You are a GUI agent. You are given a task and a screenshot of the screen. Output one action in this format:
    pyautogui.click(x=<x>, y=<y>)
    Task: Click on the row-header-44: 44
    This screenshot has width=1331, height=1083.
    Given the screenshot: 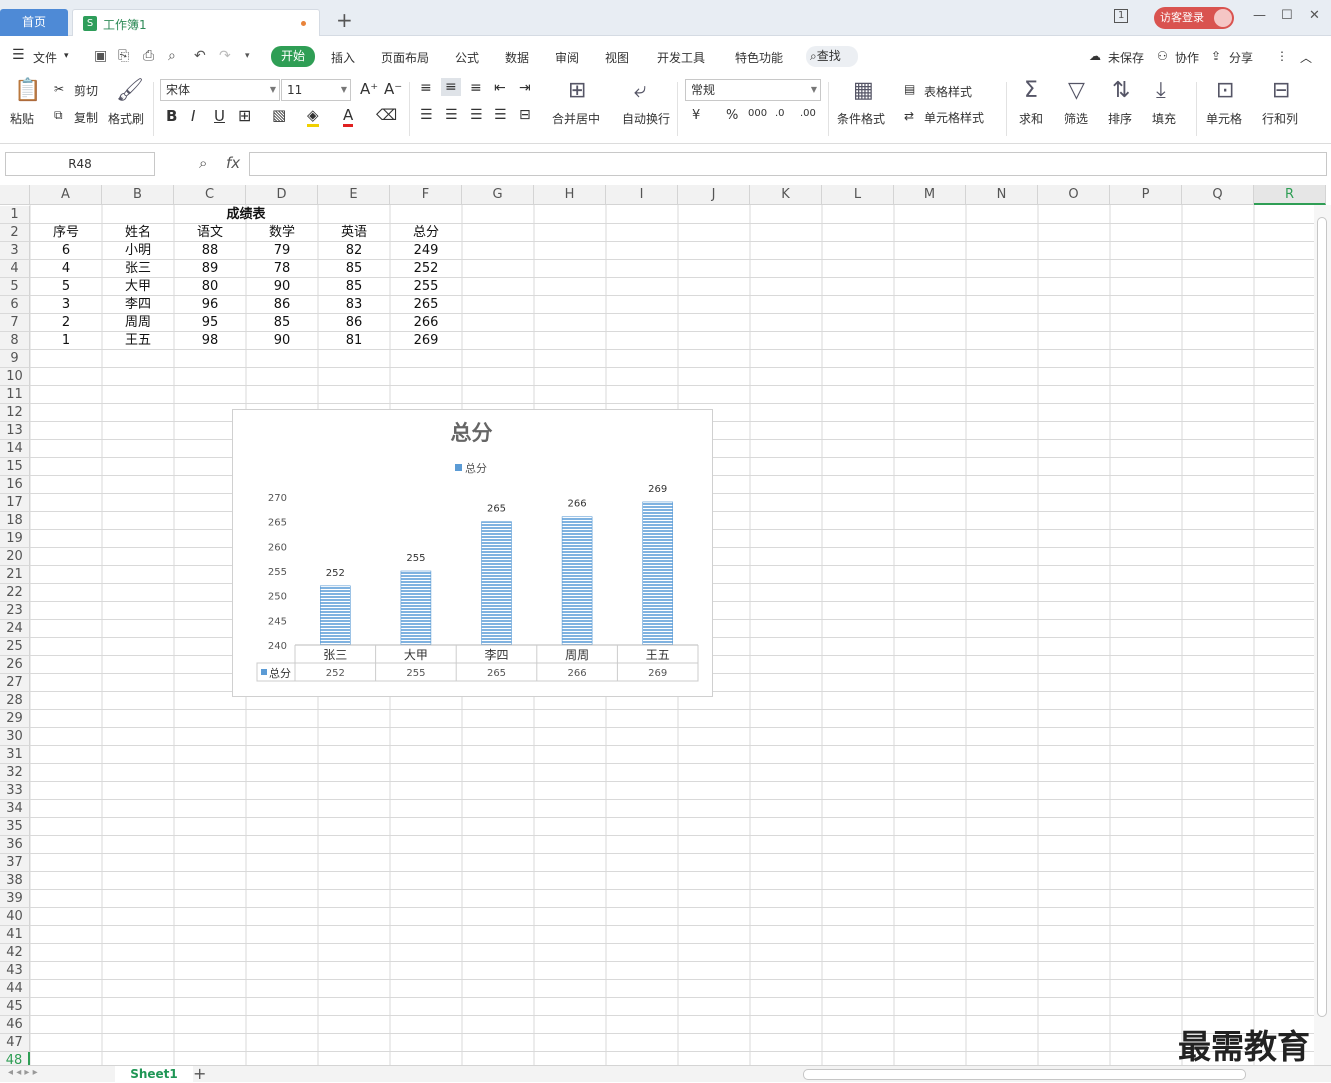 What is the action you would take?
    pyautogui.click(x=15, y=989)
    